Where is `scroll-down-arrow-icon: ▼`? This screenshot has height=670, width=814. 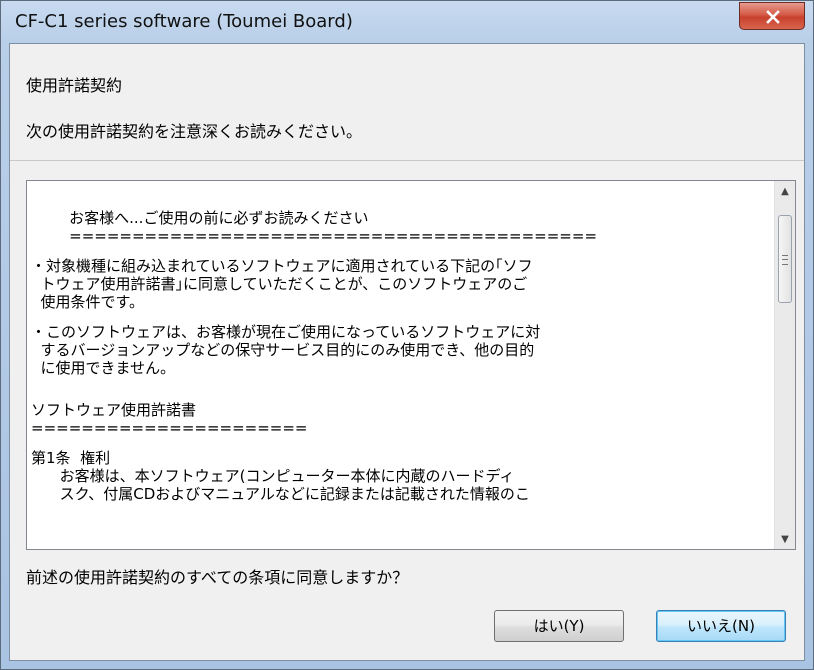
scroll-down-arrow-icon: ▼ is located at coordinates (785, 539).